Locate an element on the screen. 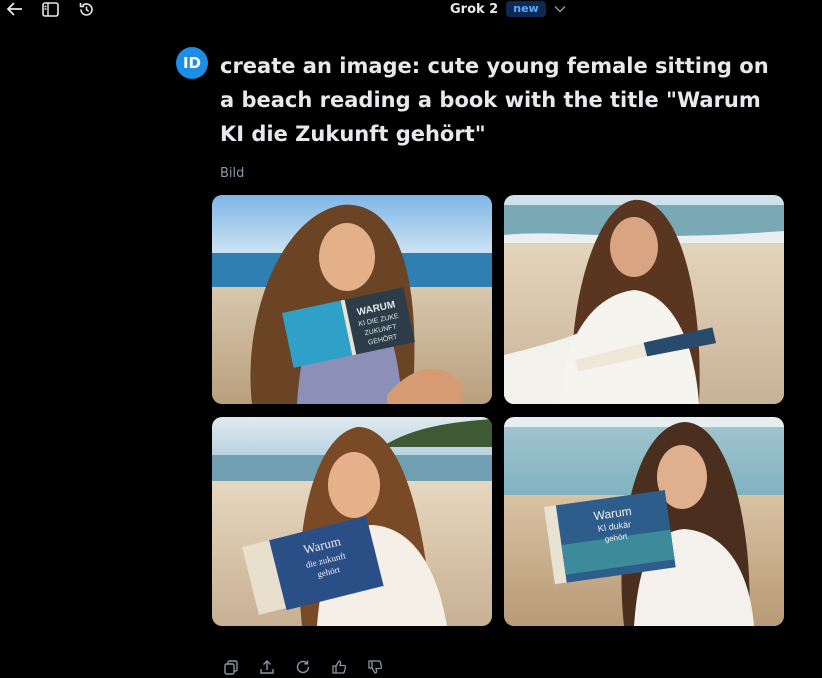  thumbs-up-icon is located at coordinates (339, 667).